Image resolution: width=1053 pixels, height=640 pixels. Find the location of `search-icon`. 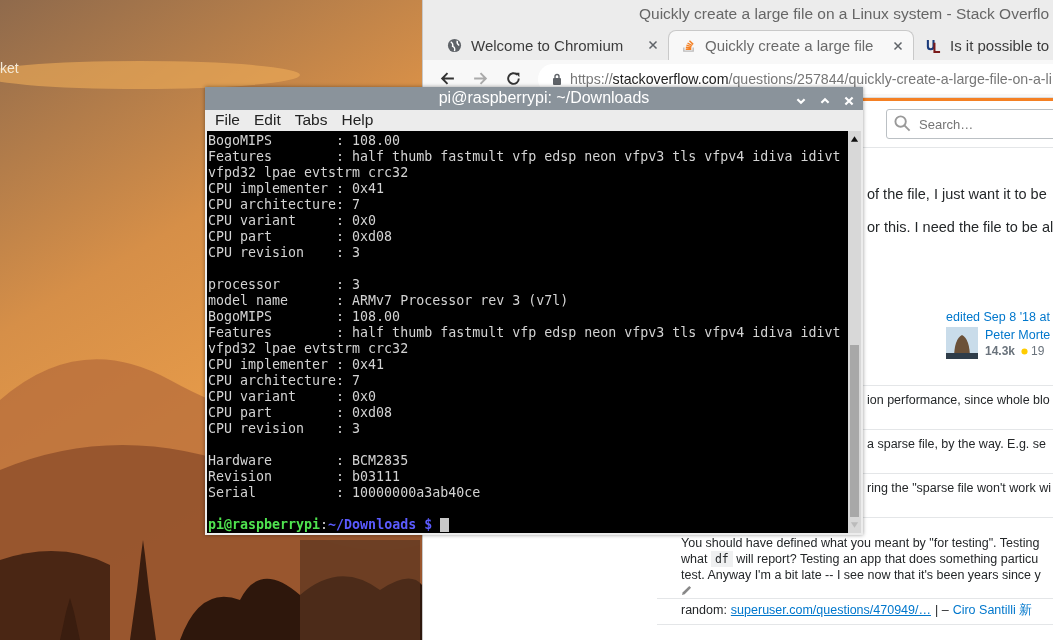

search-icon is located at coordinates (902, 123).